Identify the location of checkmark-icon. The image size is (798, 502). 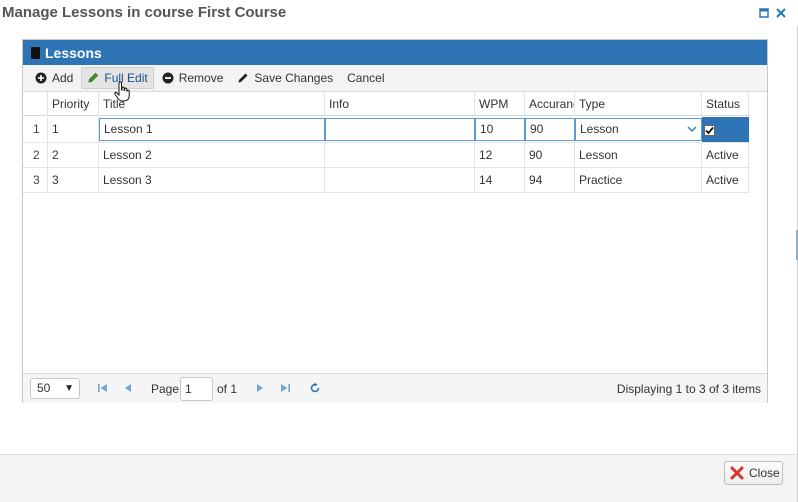
(709, 130).